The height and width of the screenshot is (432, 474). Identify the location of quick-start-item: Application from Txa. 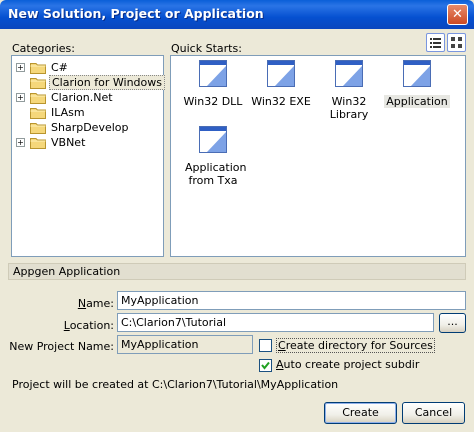
(213, 155).